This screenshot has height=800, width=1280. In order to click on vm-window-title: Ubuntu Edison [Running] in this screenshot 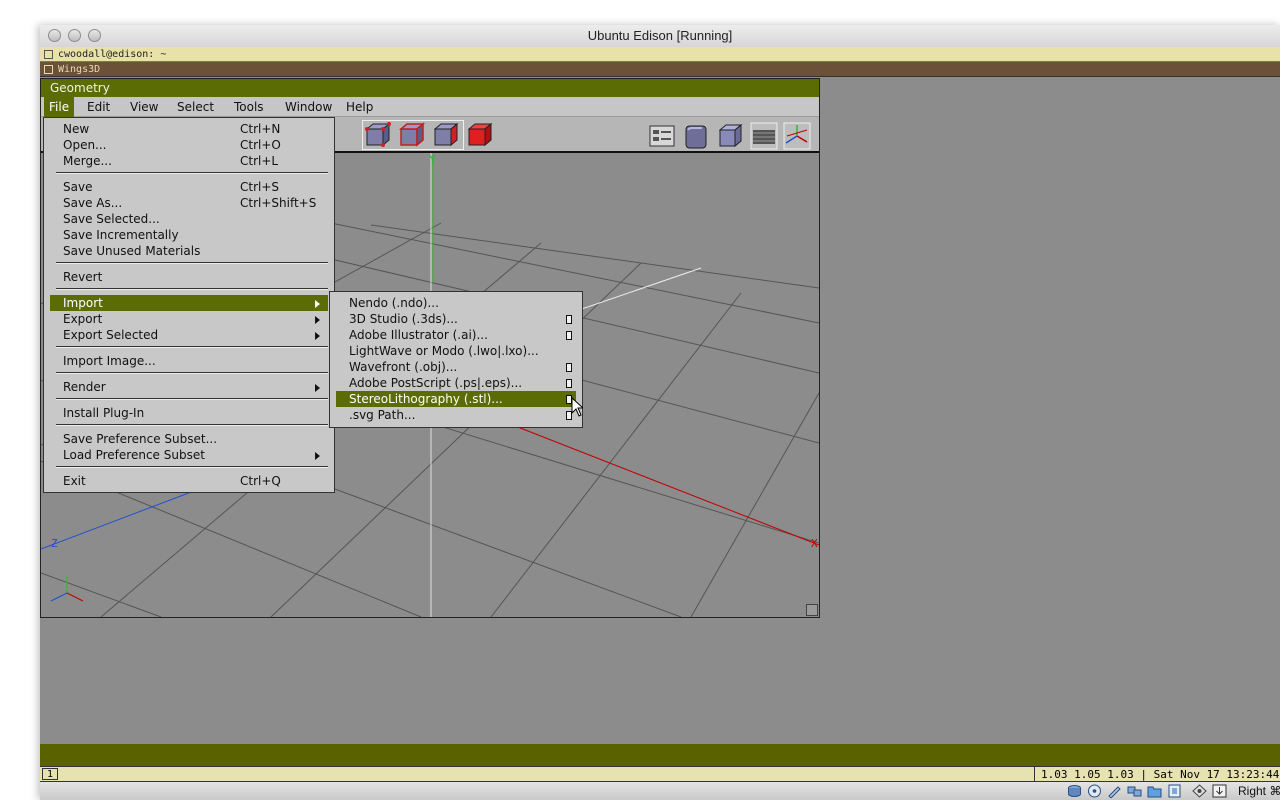, I will do `click(660, 35)`.